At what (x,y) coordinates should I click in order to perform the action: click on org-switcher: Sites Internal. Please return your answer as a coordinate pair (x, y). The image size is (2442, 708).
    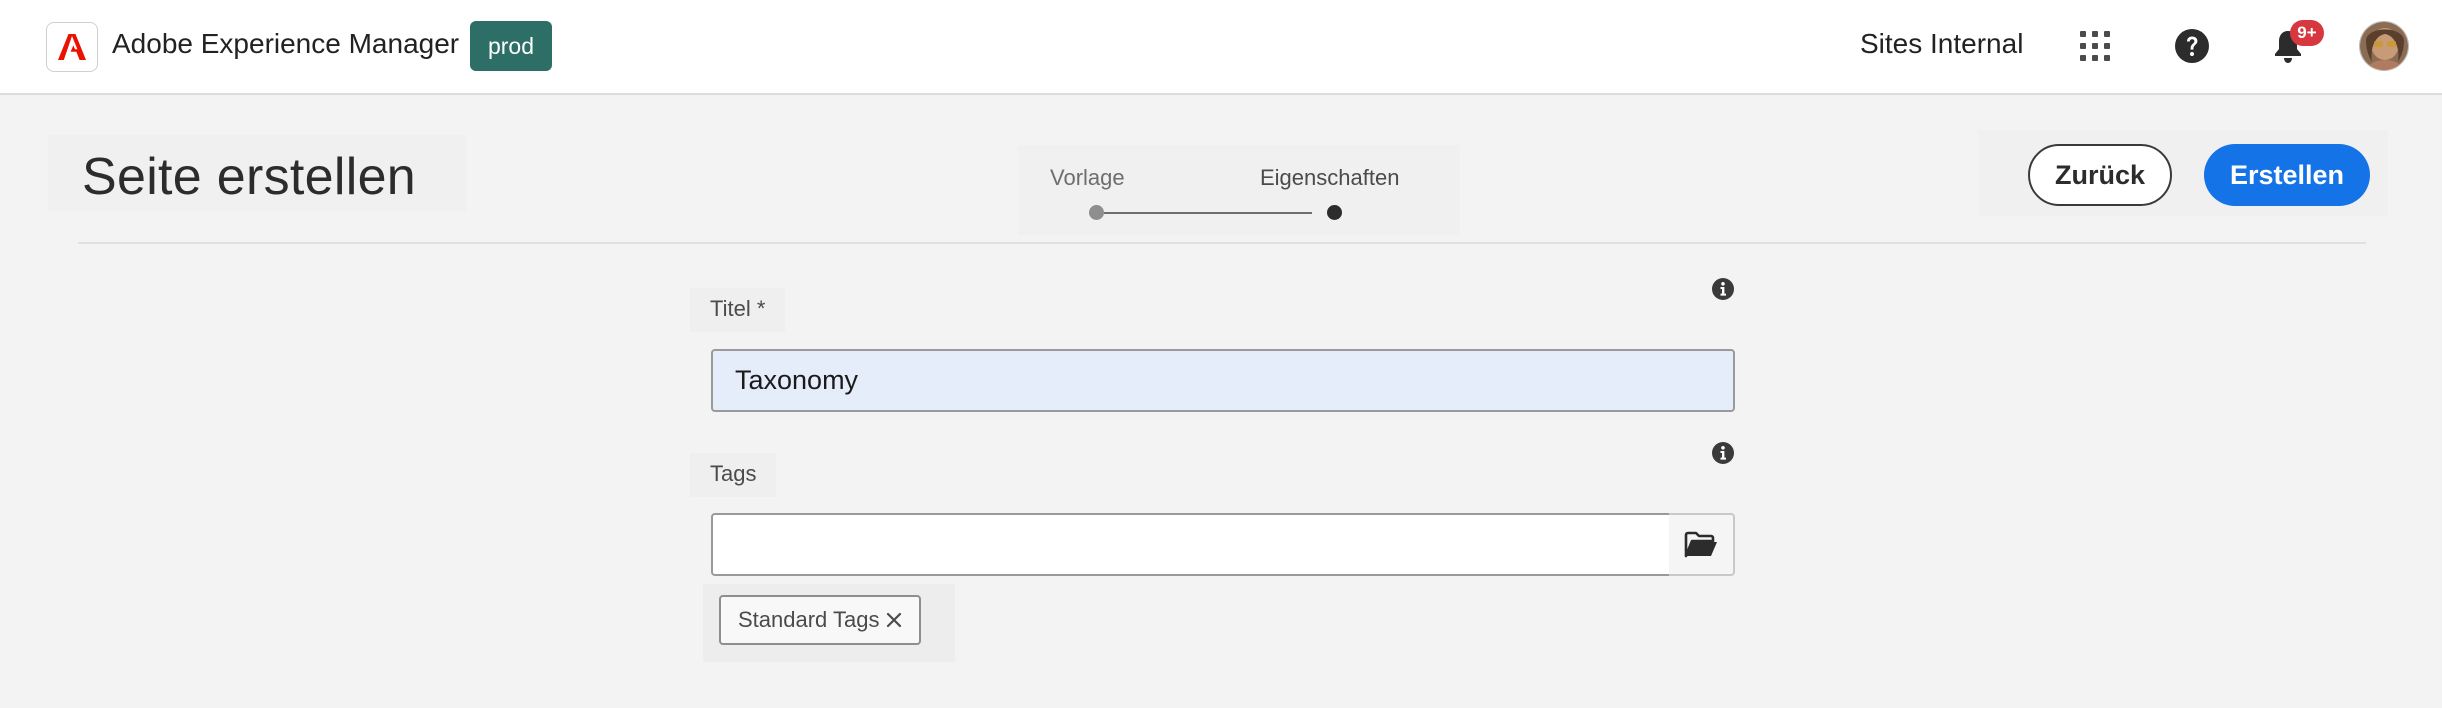
    Looking at the image, I should click on (1941, 44).